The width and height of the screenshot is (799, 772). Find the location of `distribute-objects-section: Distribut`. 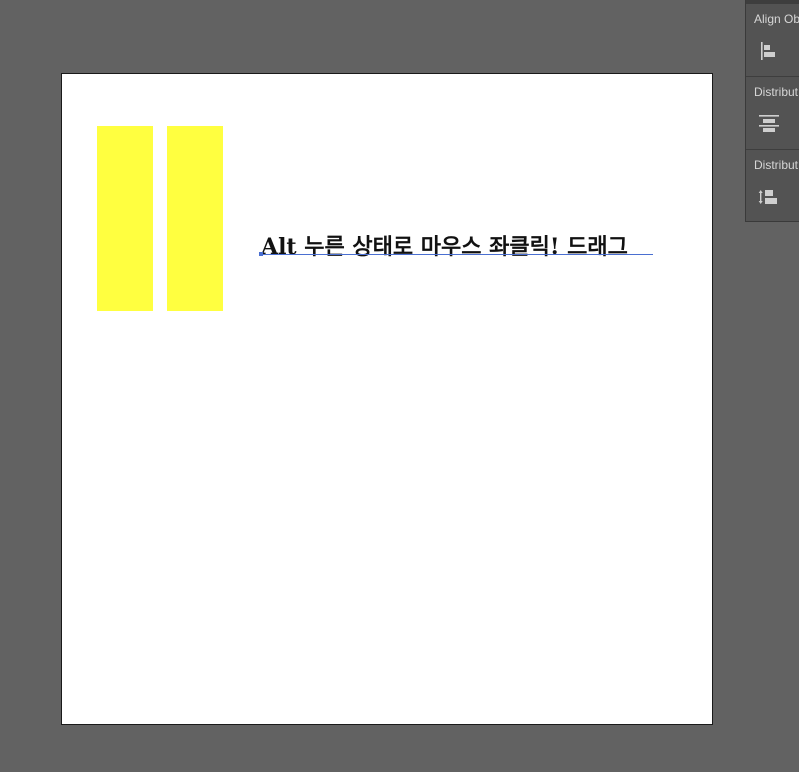

distribute-objects-section: Distribut is located at coordinates (772, 113).